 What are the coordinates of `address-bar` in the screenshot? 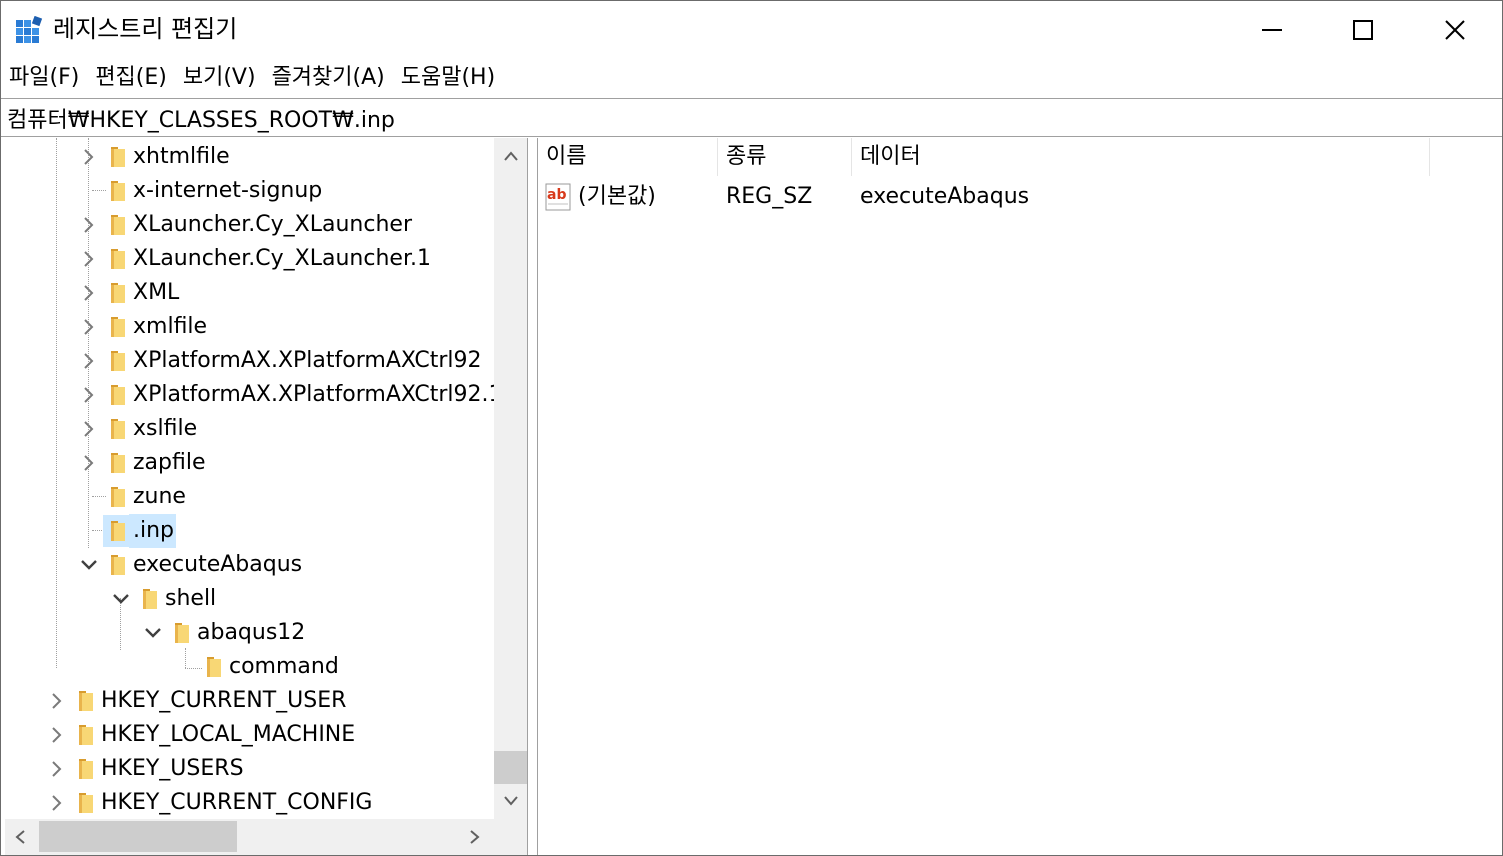 It's located at (751, 117).